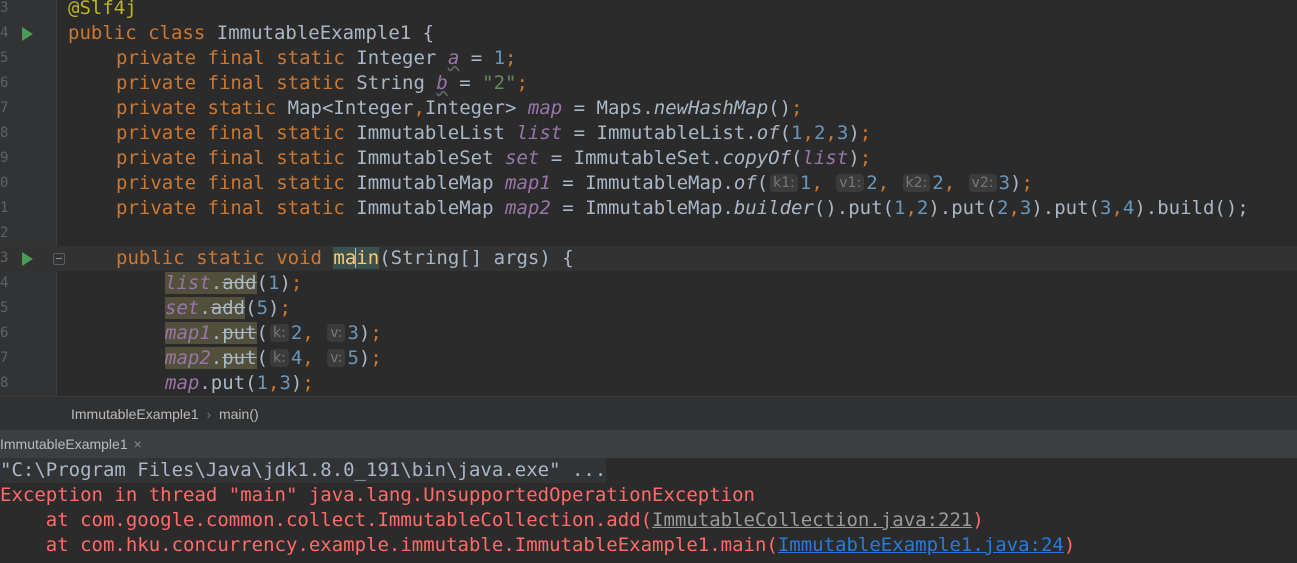  What do you see at coordinates (4, 108) in the screenshot?
I see `line-number: 7` at bounding box center [4, 108].